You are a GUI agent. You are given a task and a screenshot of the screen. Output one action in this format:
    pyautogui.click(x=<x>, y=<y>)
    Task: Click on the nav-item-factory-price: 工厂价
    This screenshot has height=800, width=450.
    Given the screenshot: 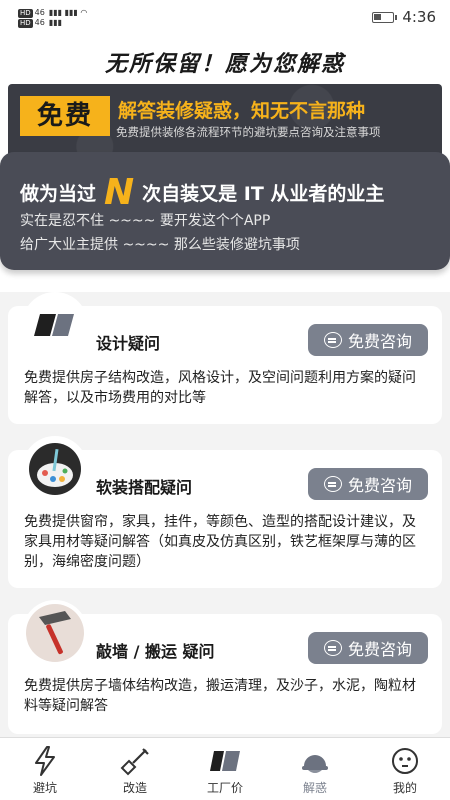 What is the action you would take?
    pyautogui.click(x=225, y=769)
    